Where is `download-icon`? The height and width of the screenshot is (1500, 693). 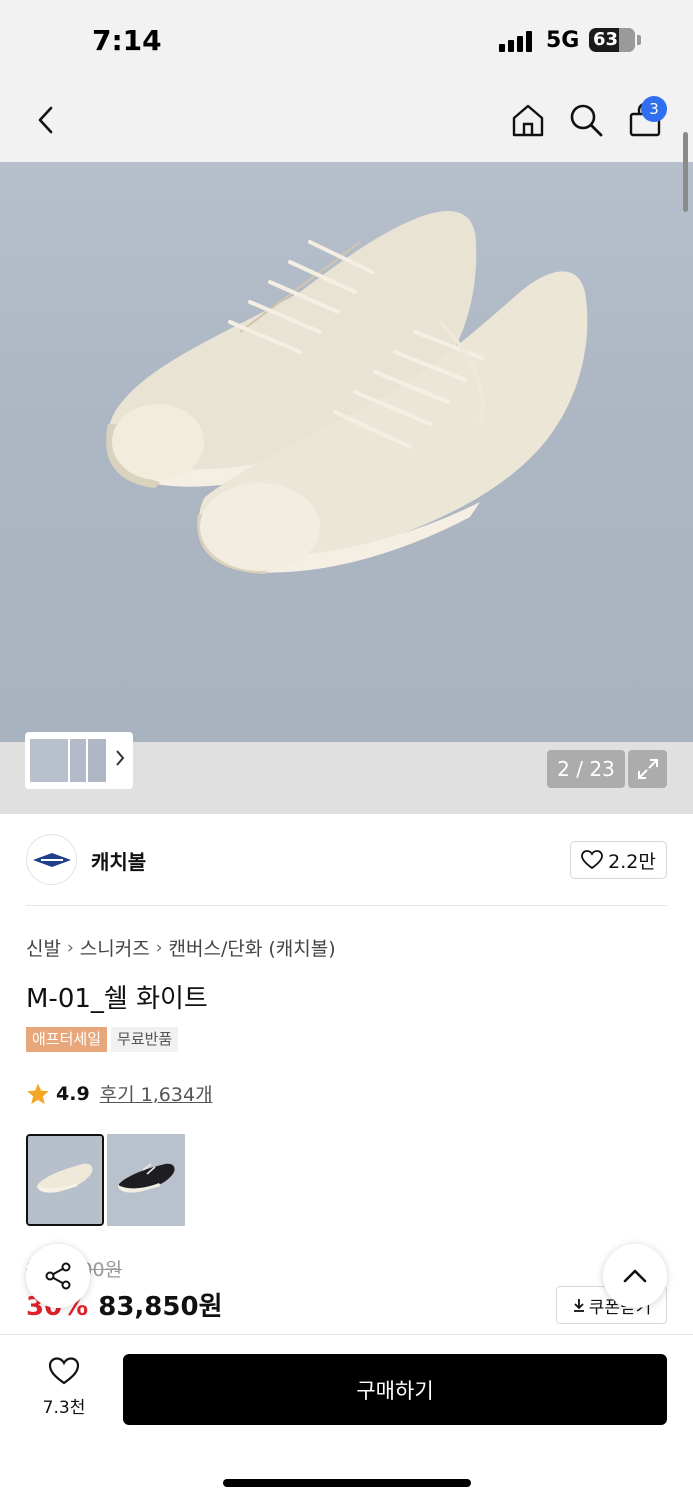
download-icon is located at coordinates (578, 1305).